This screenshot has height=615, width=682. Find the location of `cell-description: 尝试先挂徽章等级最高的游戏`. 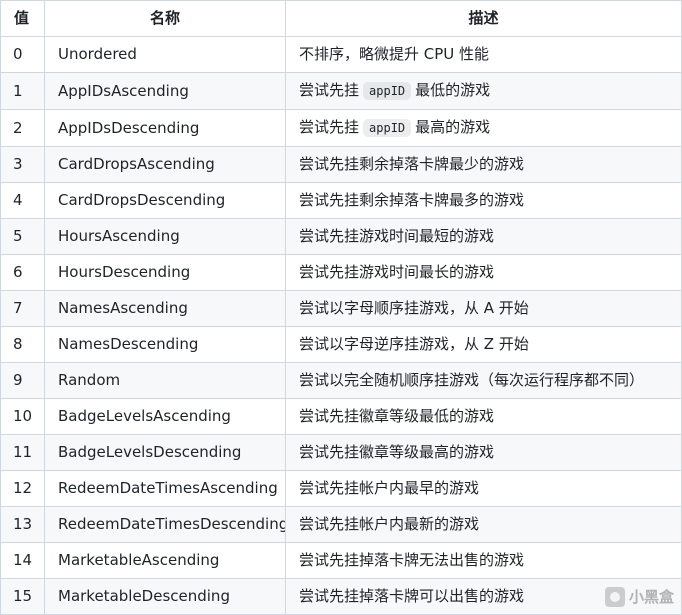

cell-description: 尝试先挂徽章等级最高的游戏 is located at coordinates (483, 452).